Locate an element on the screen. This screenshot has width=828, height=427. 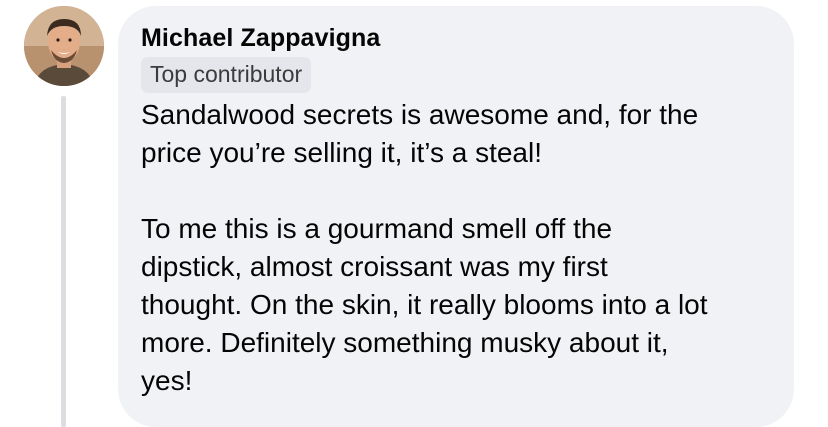
avatar is located at coordinates (64, 46).